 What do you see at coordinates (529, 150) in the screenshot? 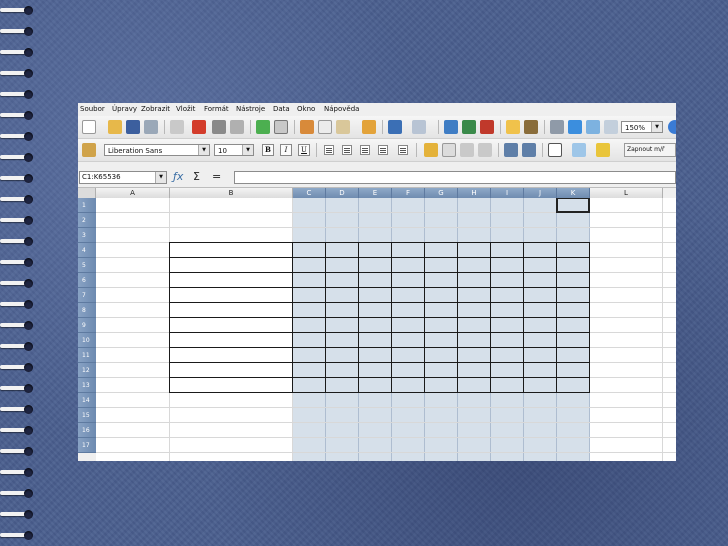
I see `increase-indent-icon` at bounding box center [529, 150].